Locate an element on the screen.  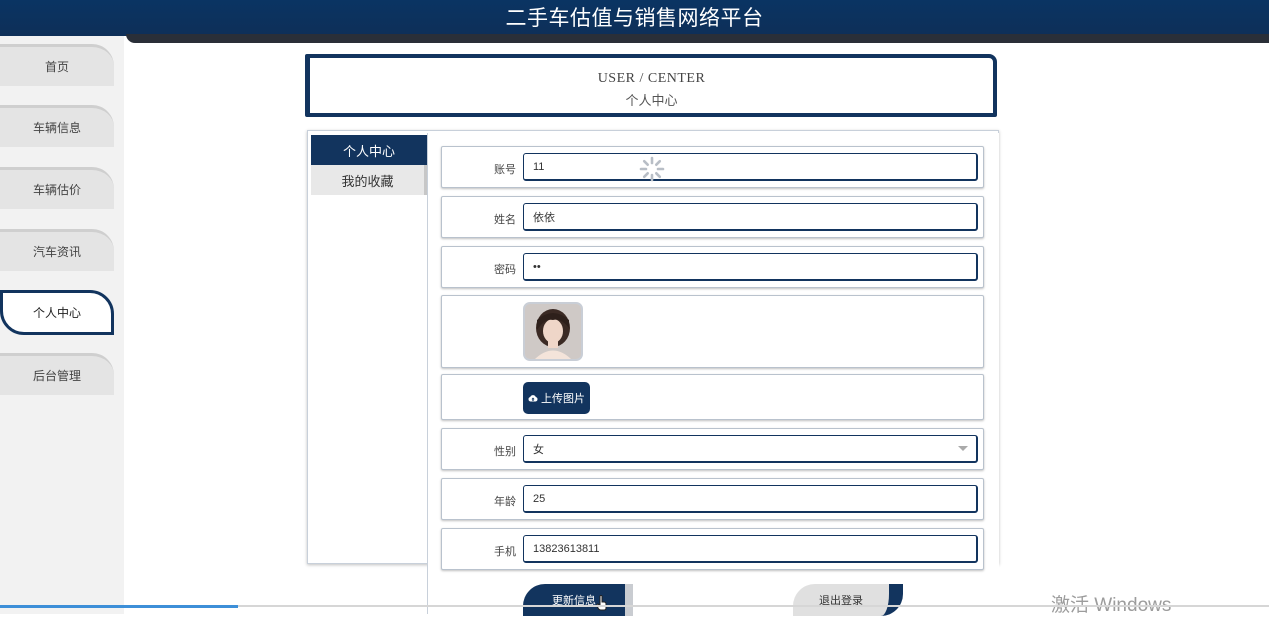
form-row-phone: 手机 13823613811 is located at coordinates (712, 549).